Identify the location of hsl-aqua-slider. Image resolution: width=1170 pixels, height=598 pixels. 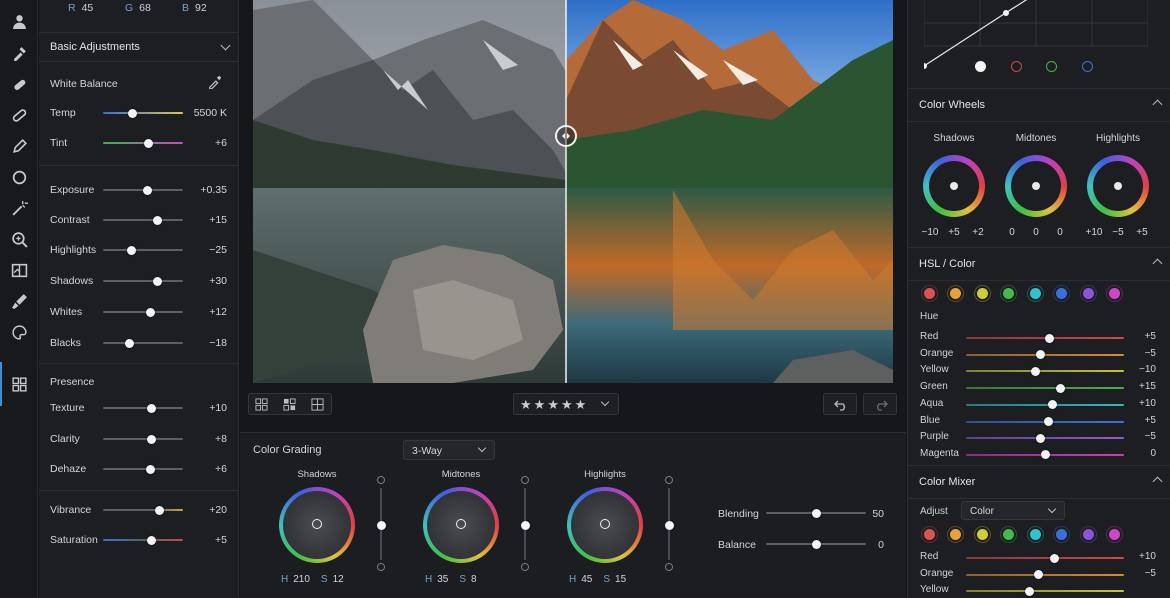
(1045, 404).